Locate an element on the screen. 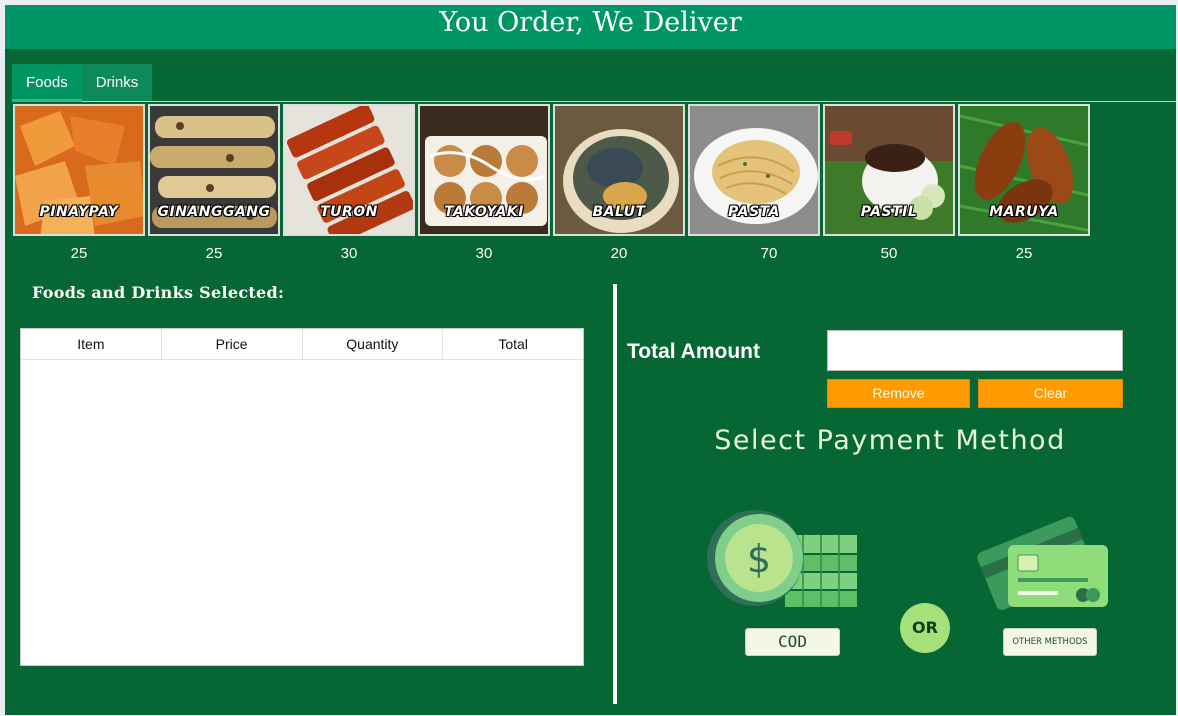 The image size is (1178, 716). food-name: MARUYA is located at coordinates (1024, 212).